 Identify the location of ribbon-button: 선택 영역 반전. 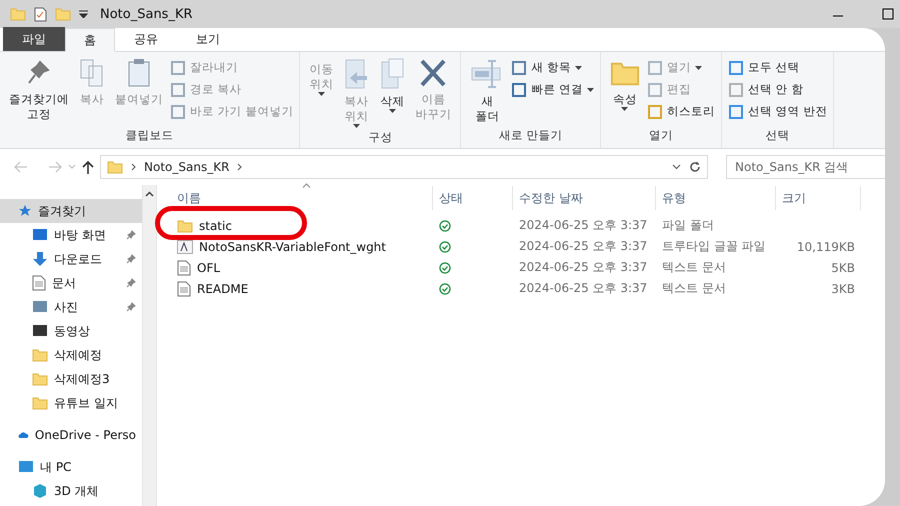
(778, 111).